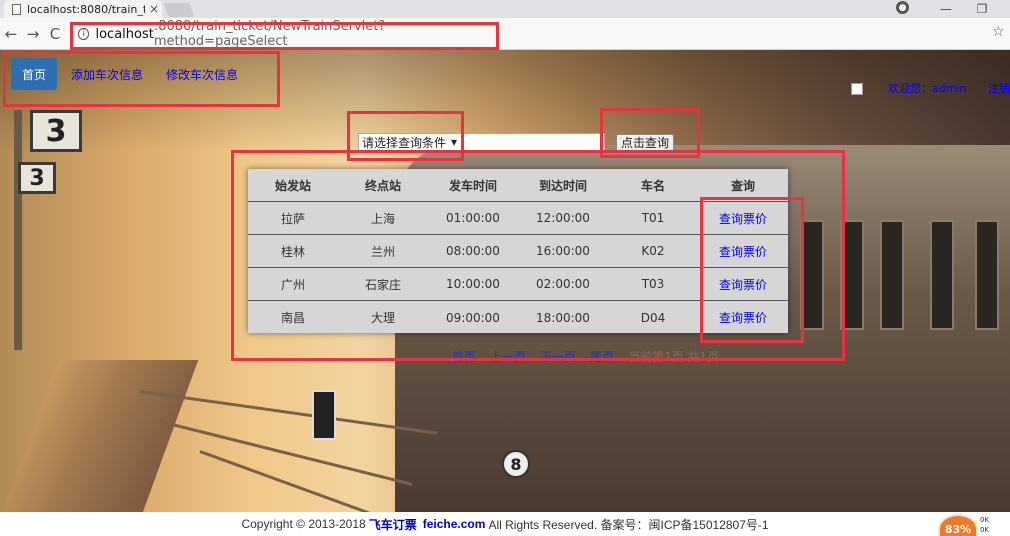 Image resolution: width=1010 pixels, height=536 pixels. Describe the element at coordinates (292, 185) in the screenshot. I see `header-start-station: 始发站` at that location.